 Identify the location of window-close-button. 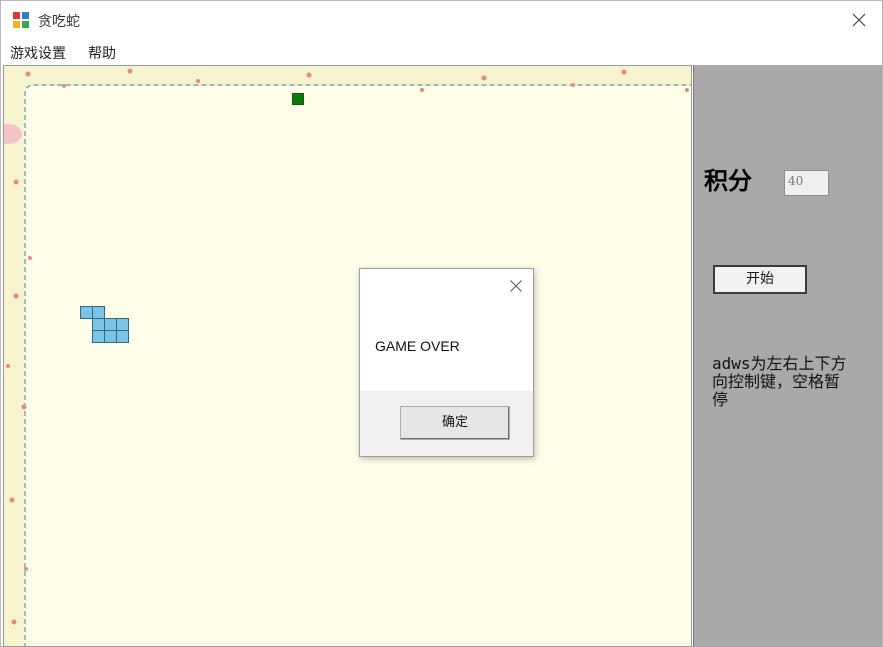
(859, 20).